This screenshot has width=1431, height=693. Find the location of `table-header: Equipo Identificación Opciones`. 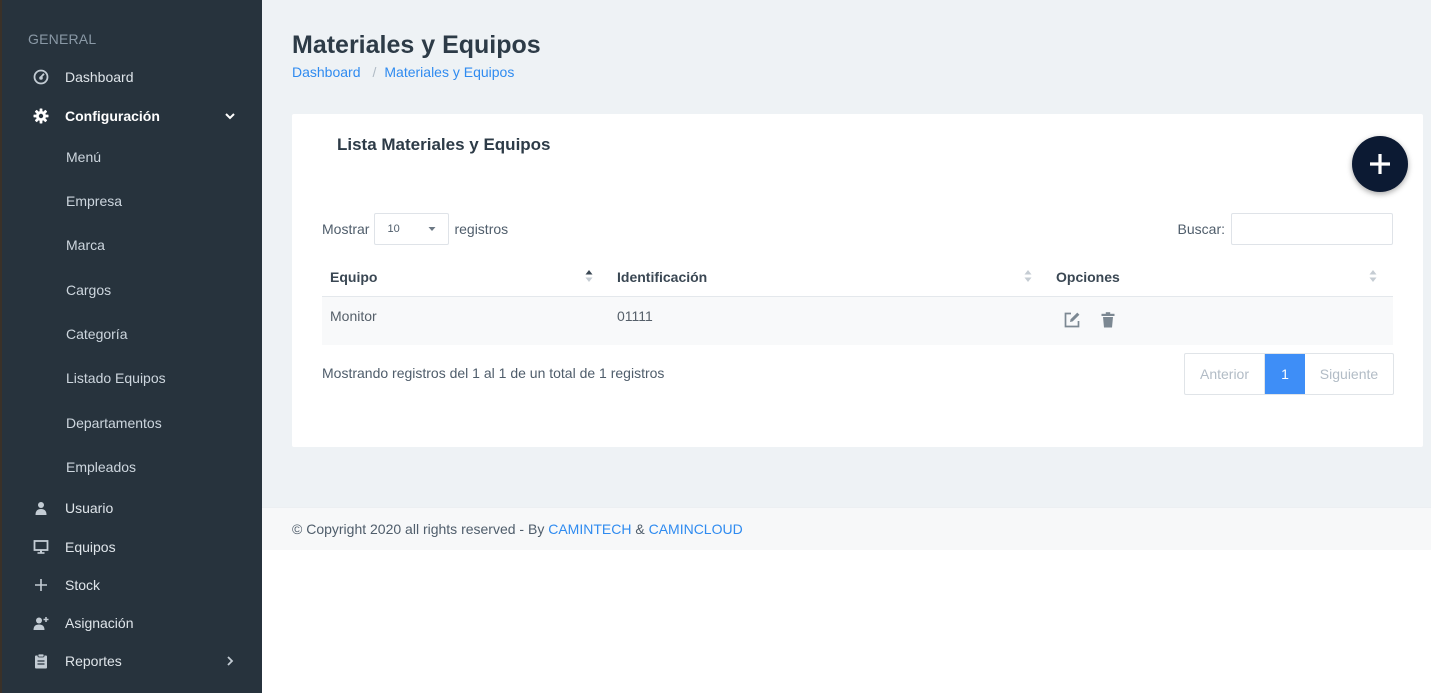

table-header: Equipo Identificación Opciones is located at coordinates (857, 278).